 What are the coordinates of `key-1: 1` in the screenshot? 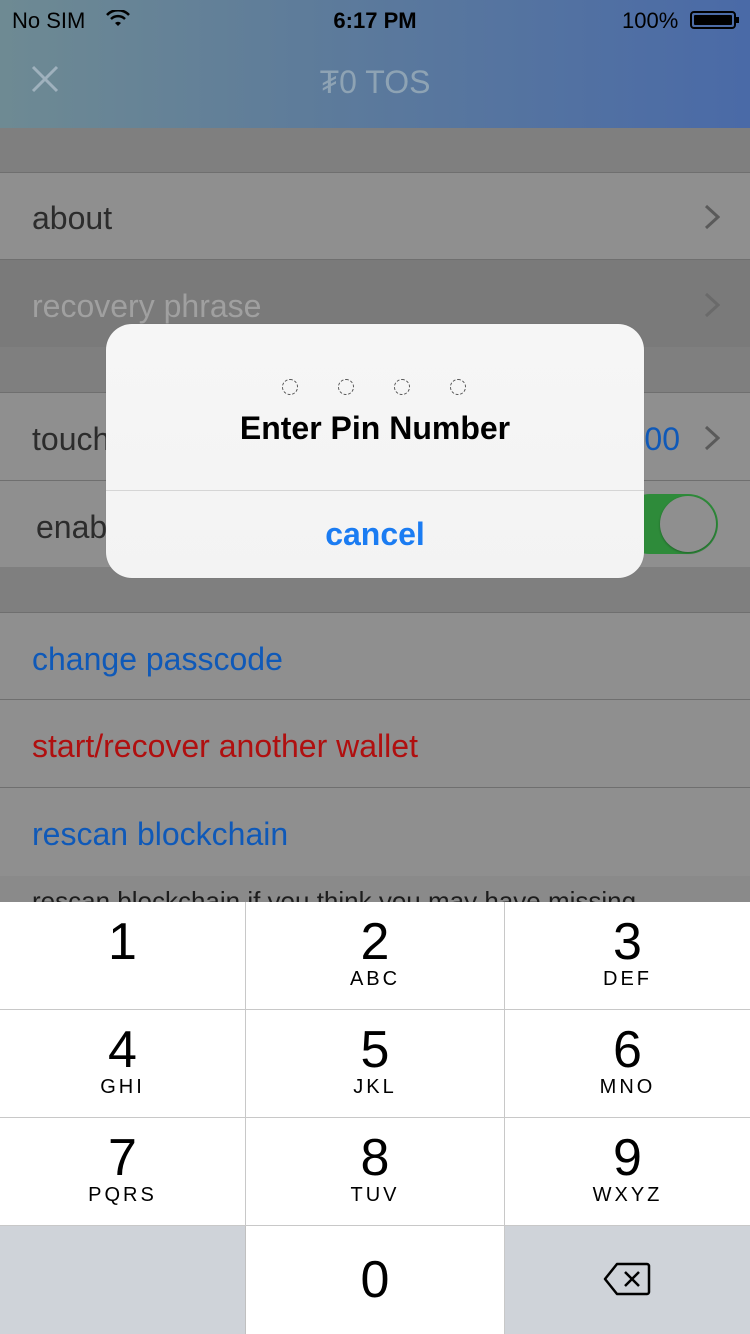 It's located at (123, 956).